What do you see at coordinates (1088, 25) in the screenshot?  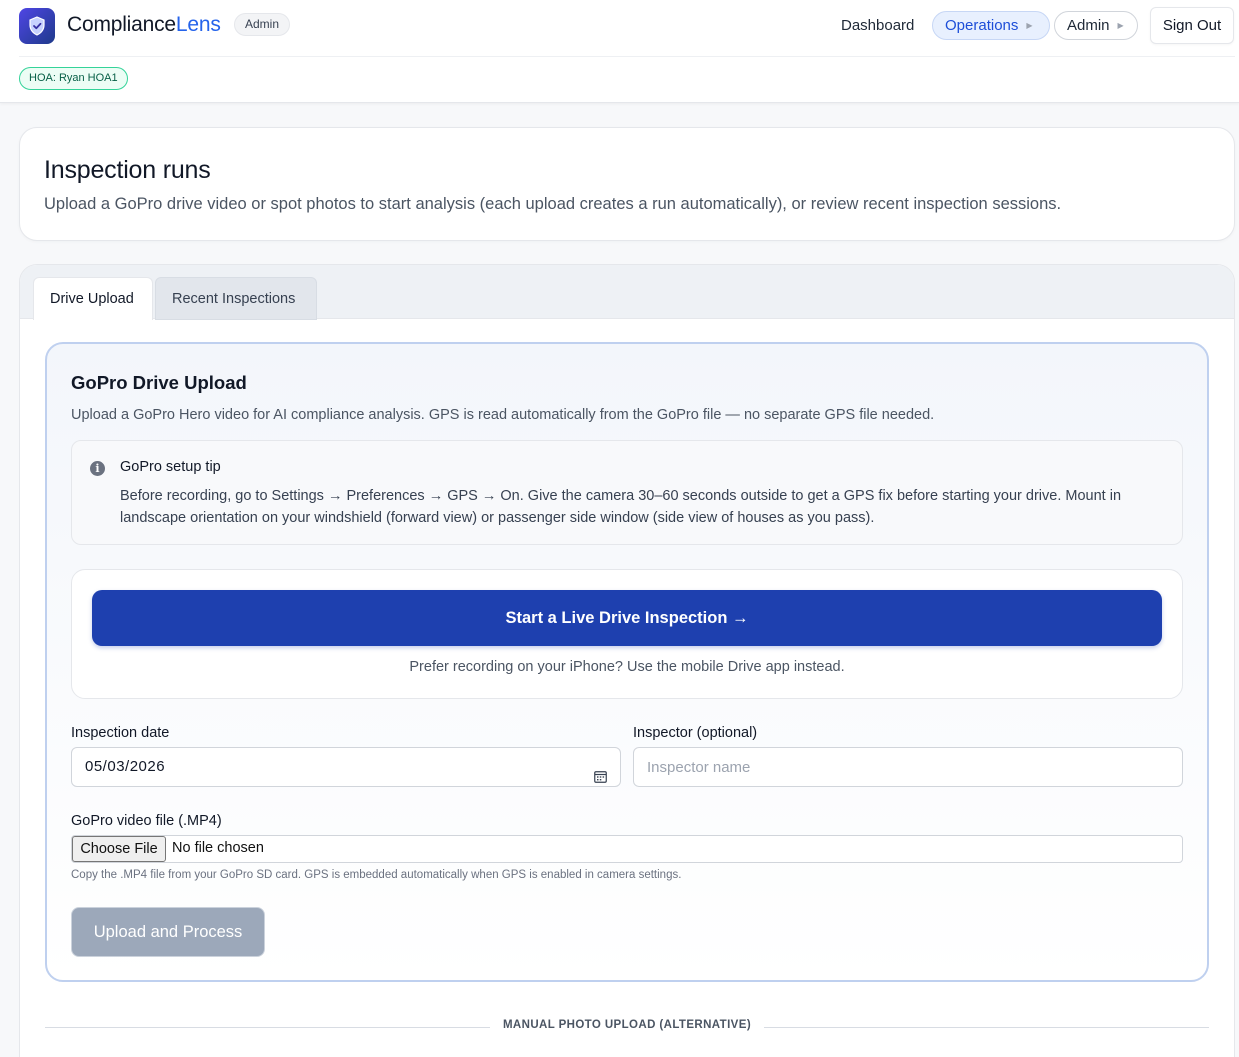 I see `nav-admin-label: Admin` at bounding box center [1088, 25].